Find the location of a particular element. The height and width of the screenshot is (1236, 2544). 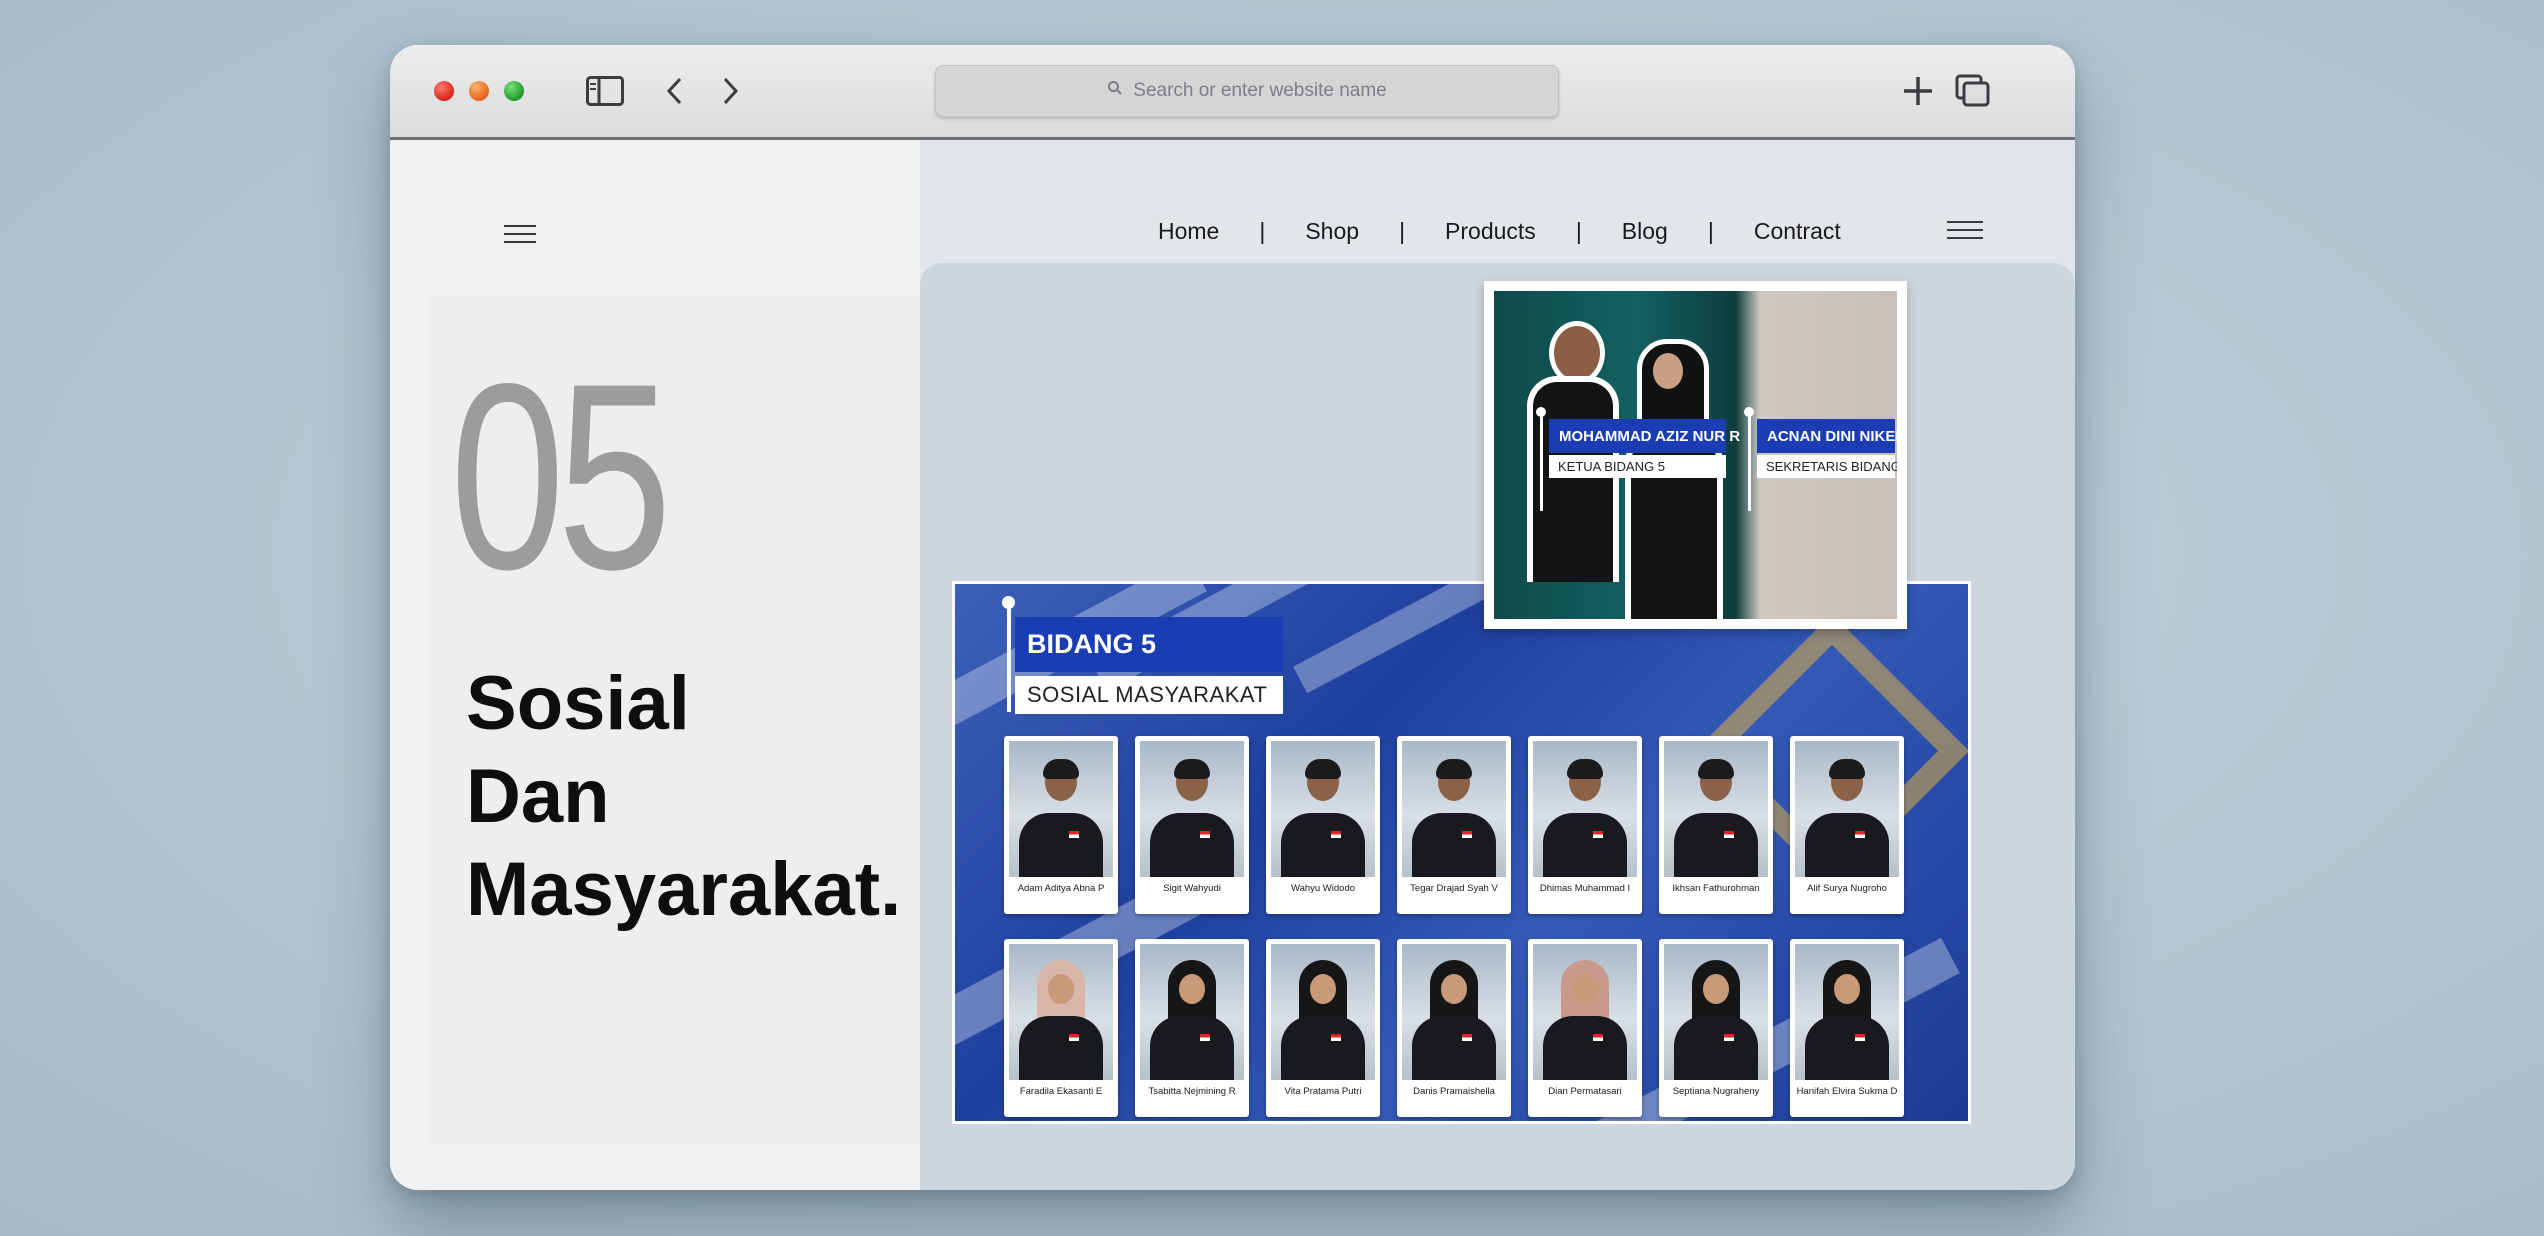

member-card: Sigit Wahyudi is located at coordinates (1192, 825).